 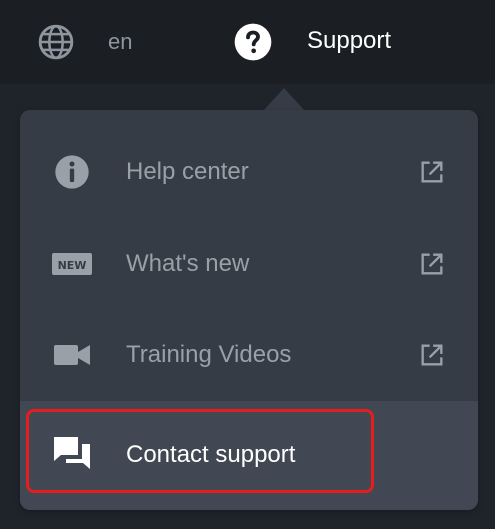 I want to click on svg-text: NEW, so click(x=72, y=265).